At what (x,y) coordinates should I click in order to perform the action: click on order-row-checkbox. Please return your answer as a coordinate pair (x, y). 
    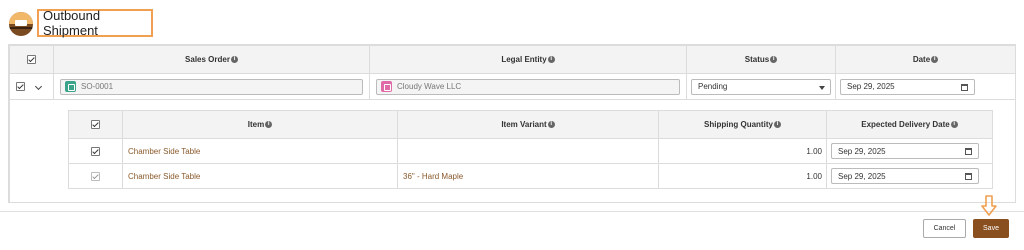
    Looking at the image, I should click on (20, 87).